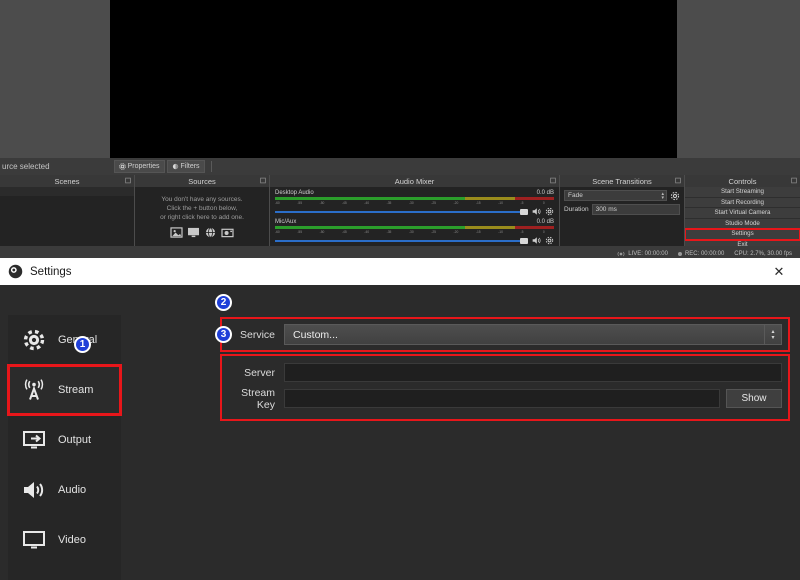 This screenshot has height=580, width=800. What do you see at coordinates (210, 232) in the screenshot?
I see `browser-source-icon` at bounding box center [210, 232].